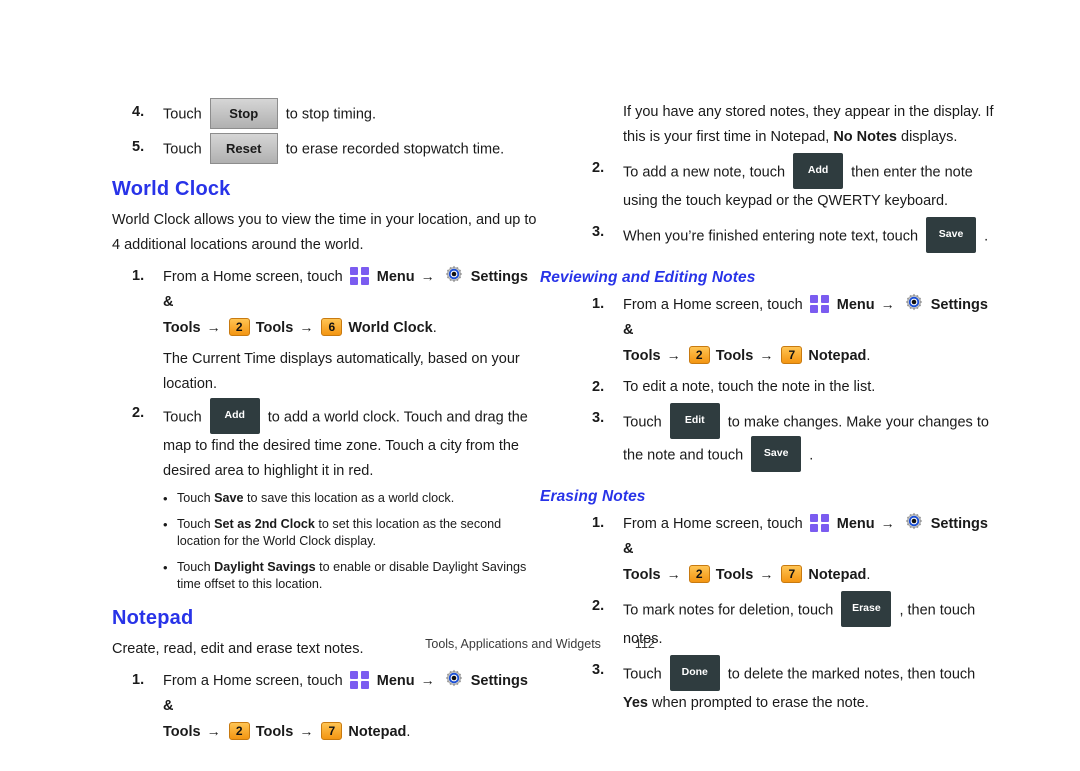  Describe the element at coordinates (171, 189) in the screenshot. I see `heading-world-clock: World Clock` at that location.